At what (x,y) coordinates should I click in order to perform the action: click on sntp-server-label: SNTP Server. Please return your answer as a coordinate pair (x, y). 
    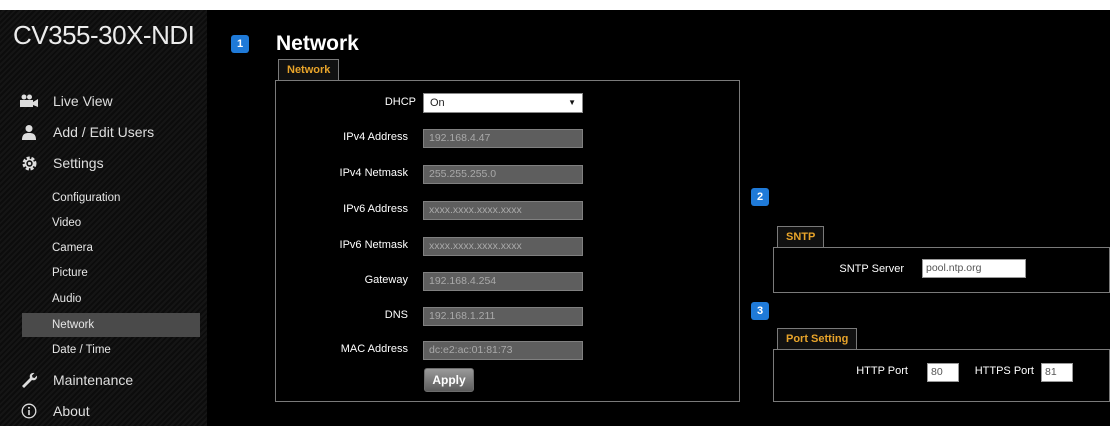
    Looking at the image, I should click on (871, 269).